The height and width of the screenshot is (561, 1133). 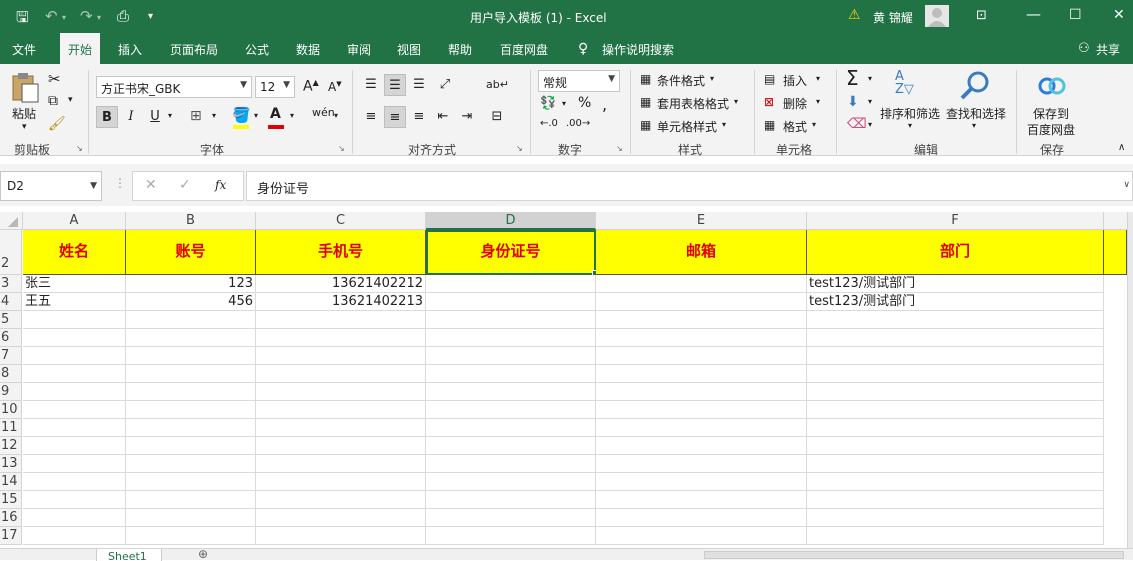 What do you see at coordinates (910, 113) in the screenshot?
I see `sort-filter-button: 排序和筛选` at bounding box center [910, 113].